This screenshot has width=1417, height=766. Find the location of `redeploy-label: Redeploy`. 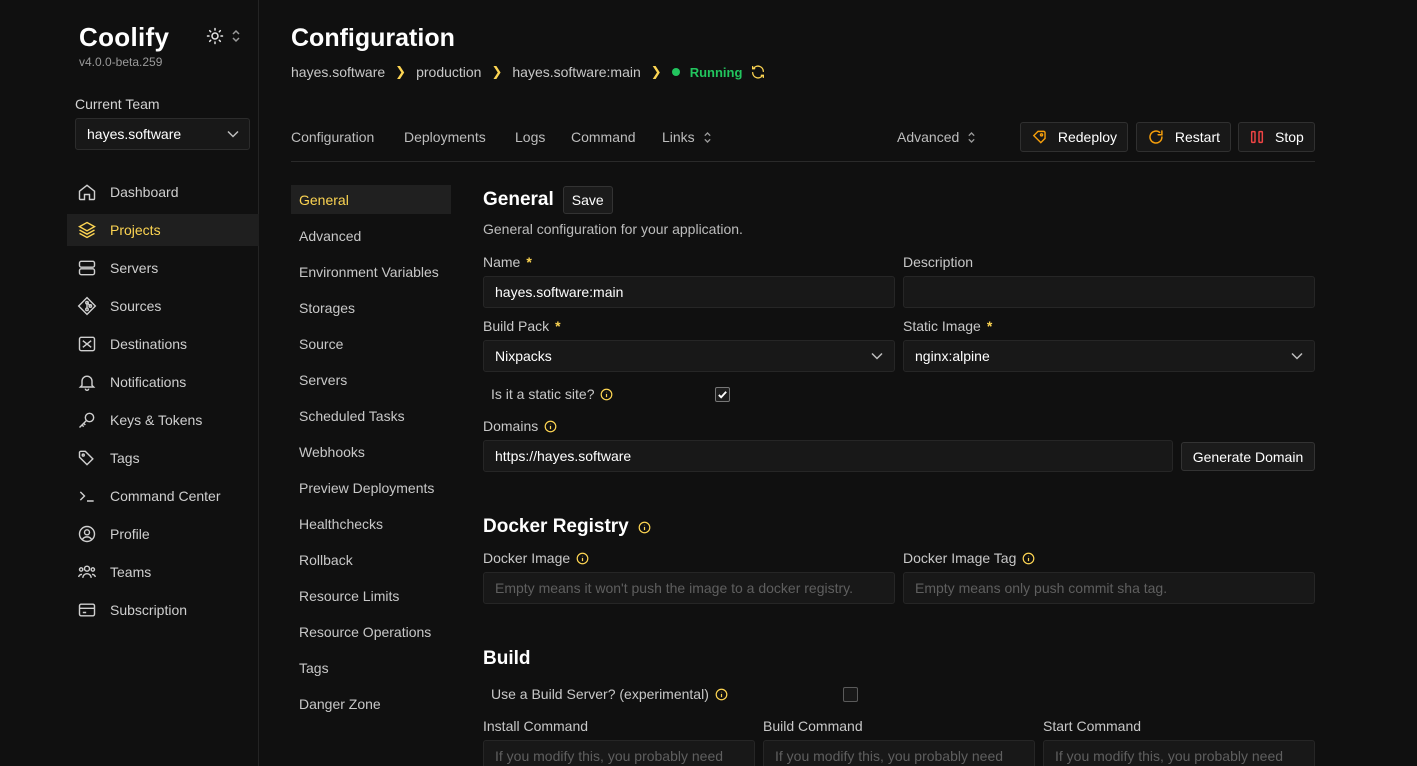

redeploy-label: Redeploy is located at coordinates (1087, 137).